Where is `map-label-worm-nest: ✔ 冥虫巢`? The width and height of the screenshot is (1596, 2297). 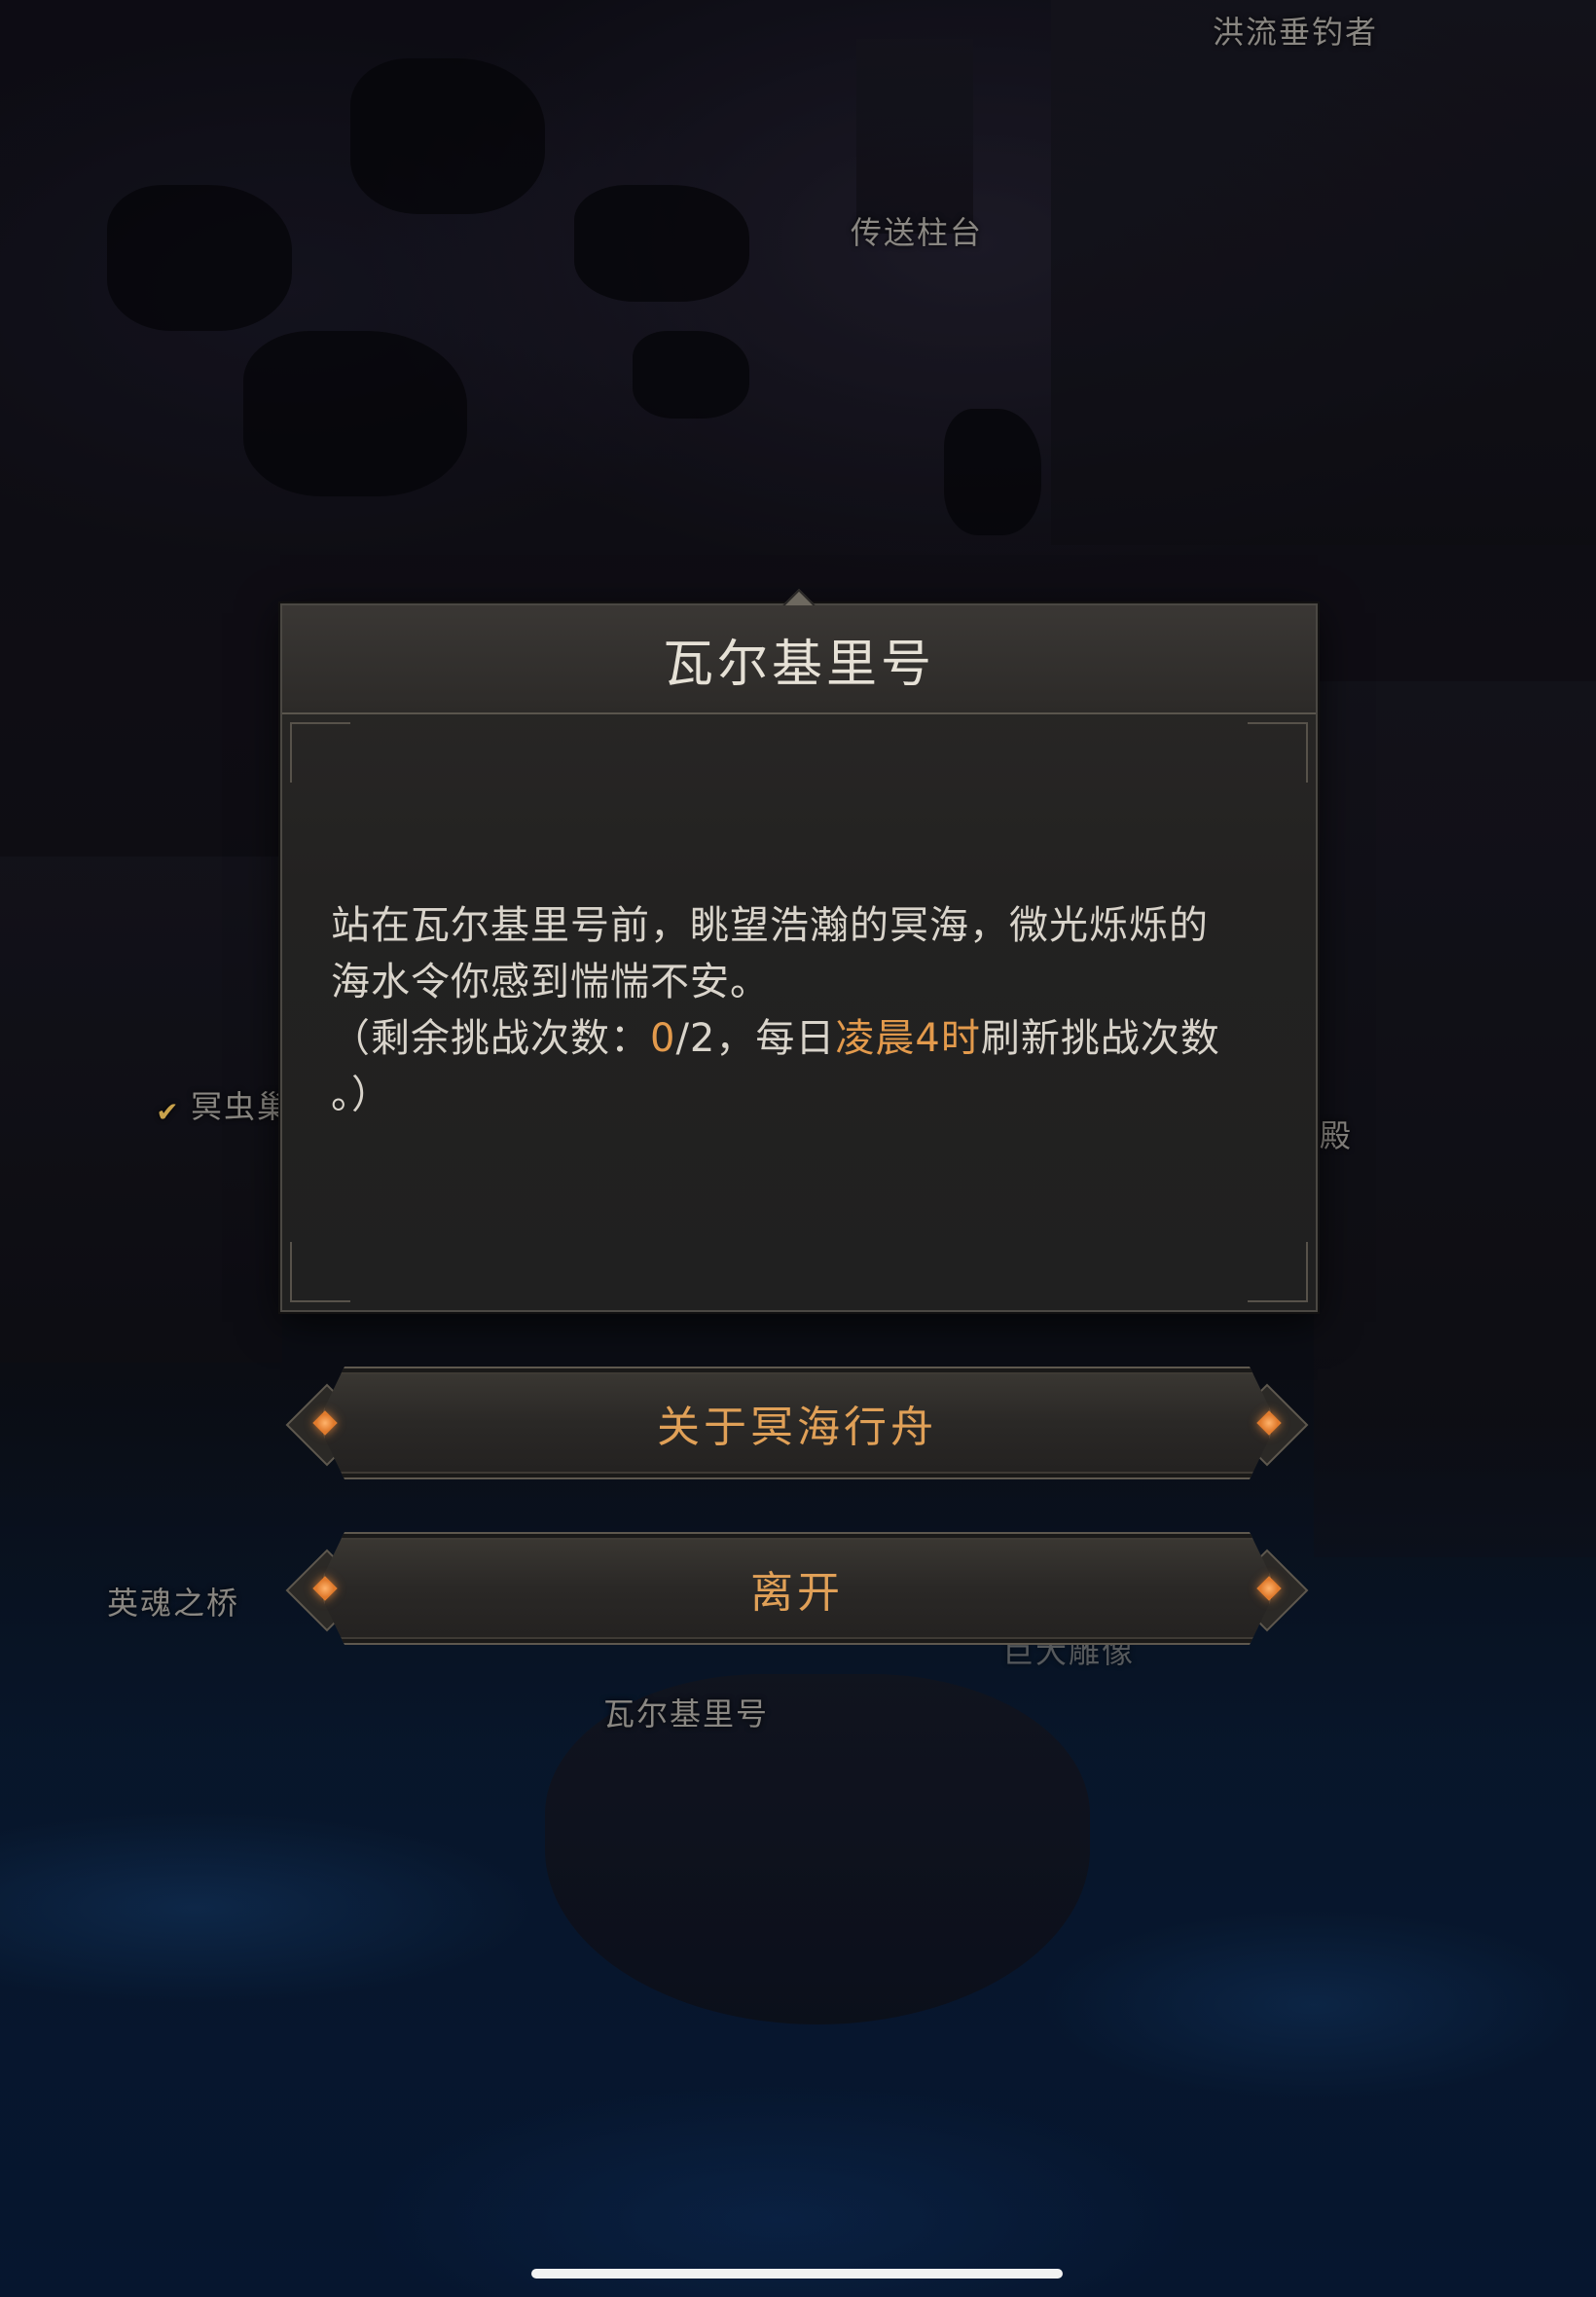 map-label-worm-nest: ✔ 冥虫巢 is located at coordinates (222, 1104).